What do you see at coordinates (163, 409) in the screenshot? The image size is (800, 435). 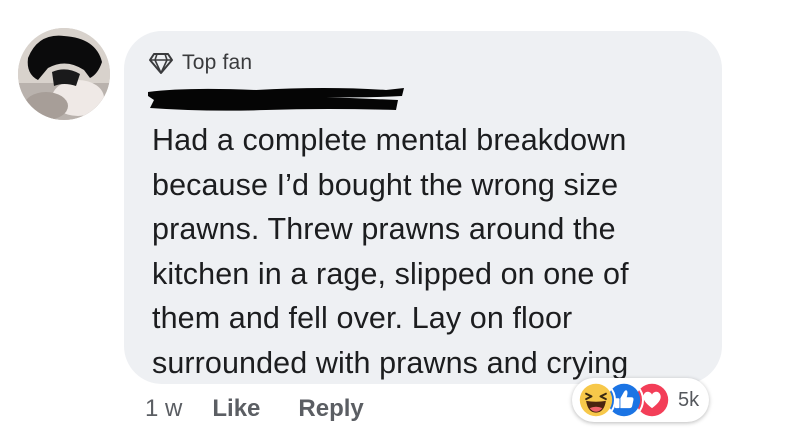 I see `comment-timestamp: 1 w` at bounding box center [163, 409].